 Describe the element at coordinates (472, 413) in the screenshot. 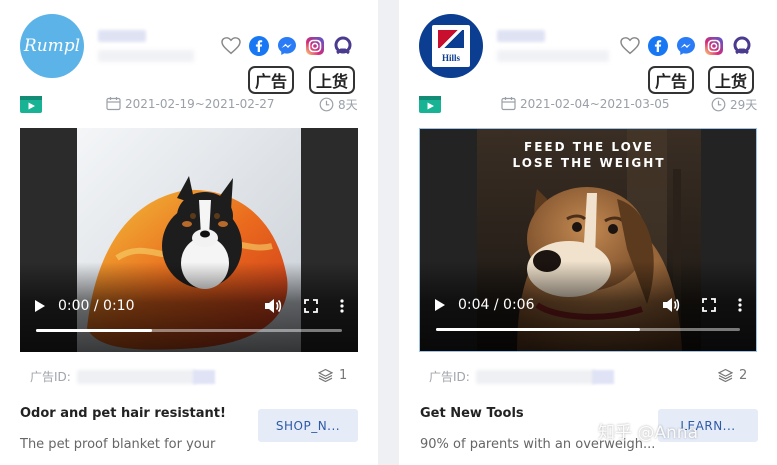

I see `ad-headline: Get New Tools` at that location.